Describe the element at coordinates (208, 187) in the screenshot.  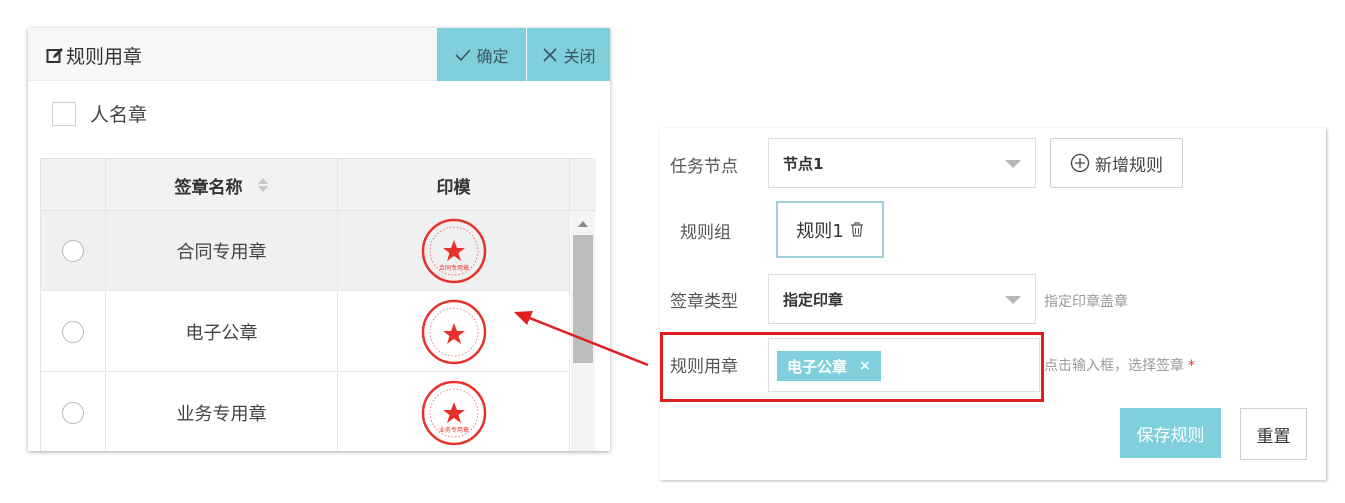
I see `header-seal-name-label: 签章名称` at that location.